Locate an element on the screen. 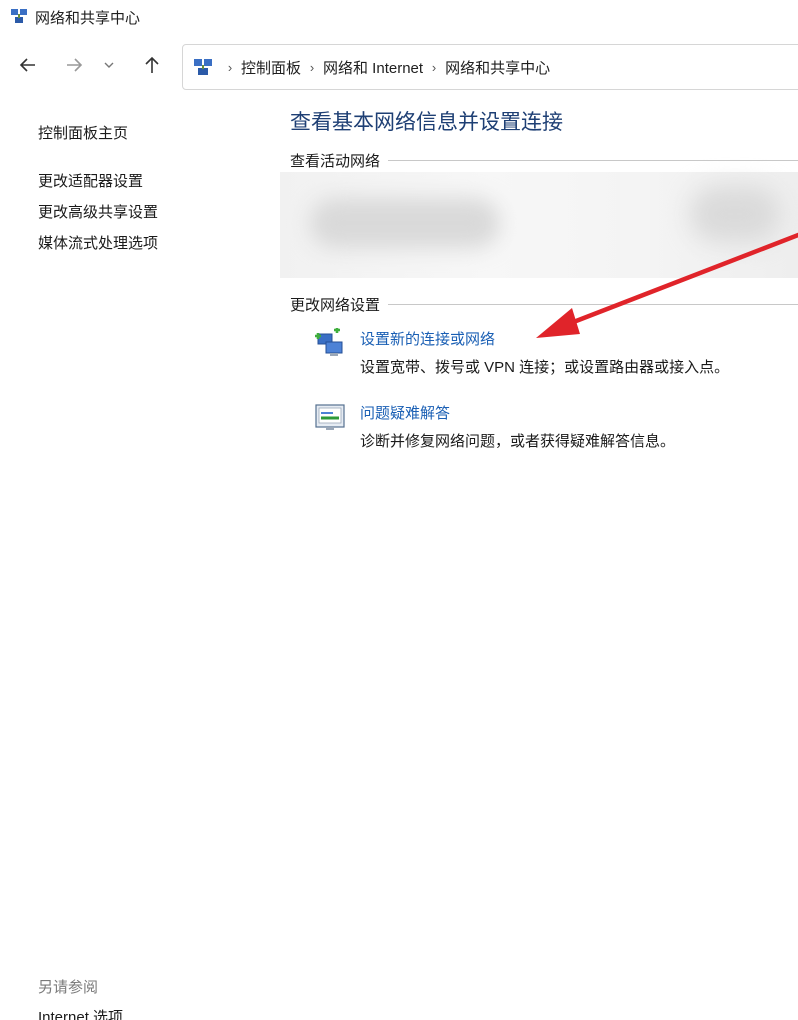 The image size is (798, 1020). annotation-arrow is located at coordinates (667, 285).